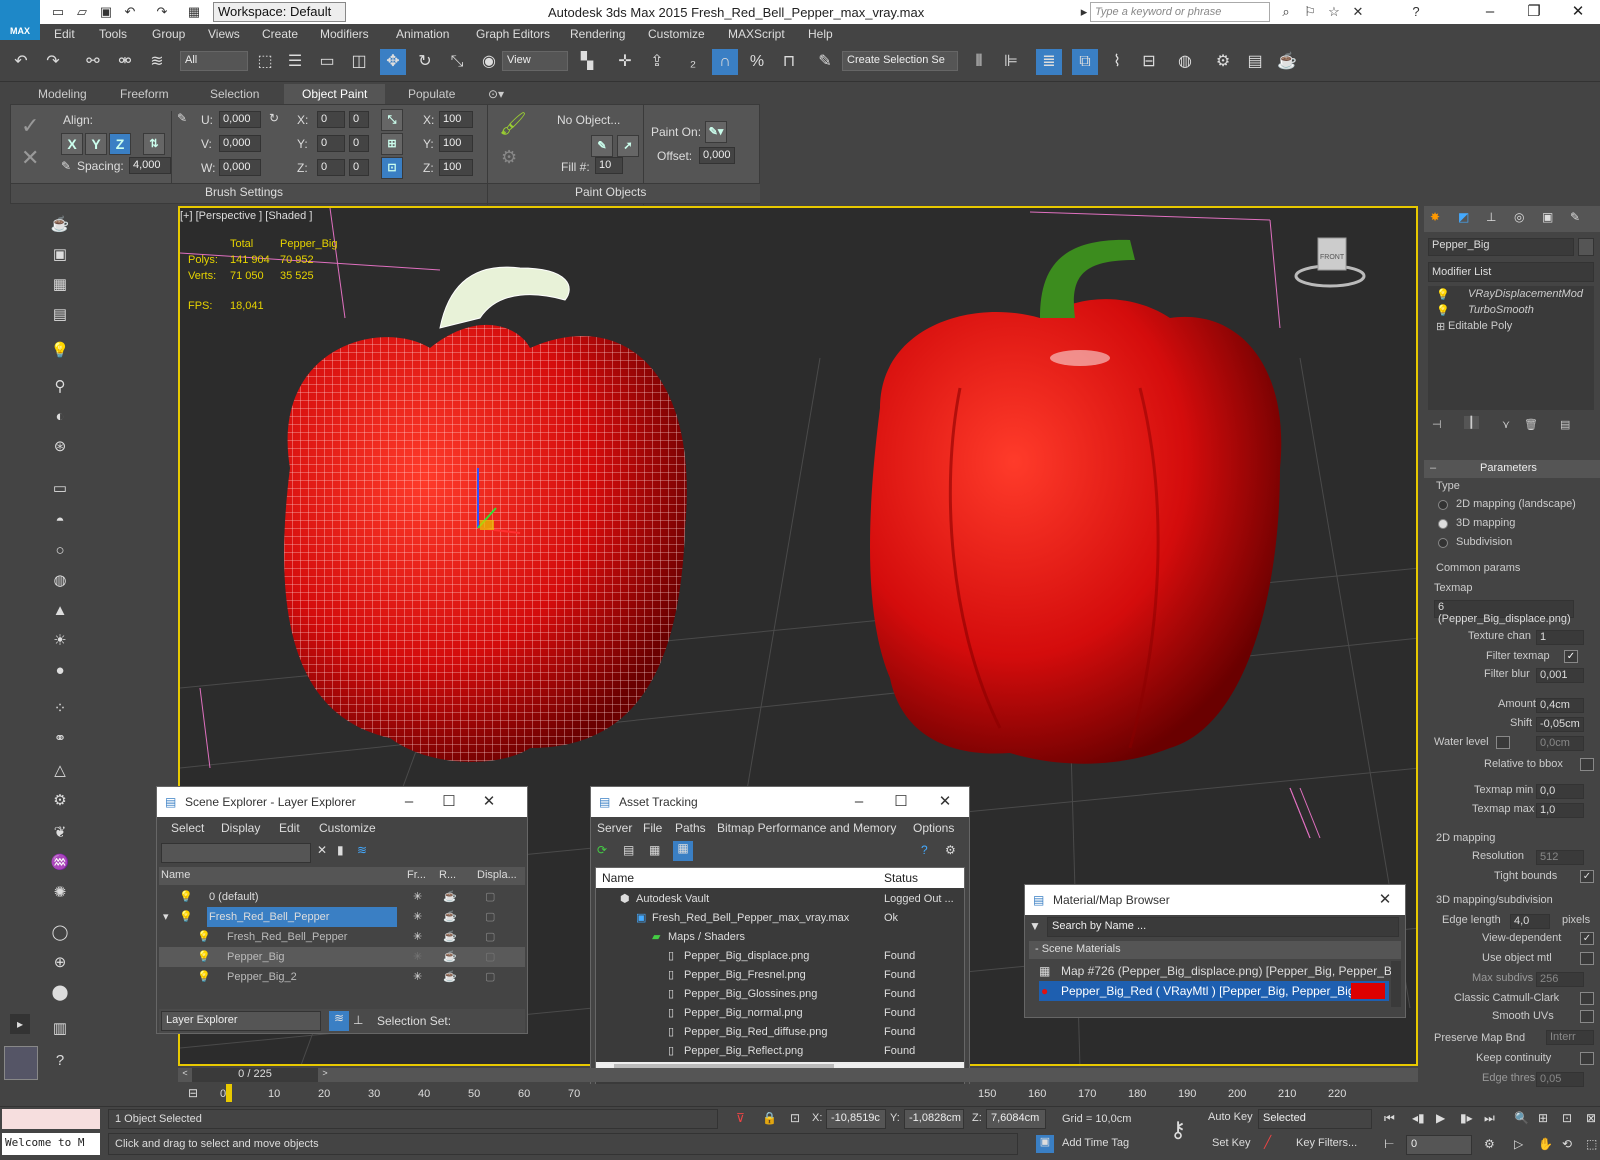  Describe the element at coordinates (690, 828) in the screenshot. I see `at-menu-paths: Paths` at that location.